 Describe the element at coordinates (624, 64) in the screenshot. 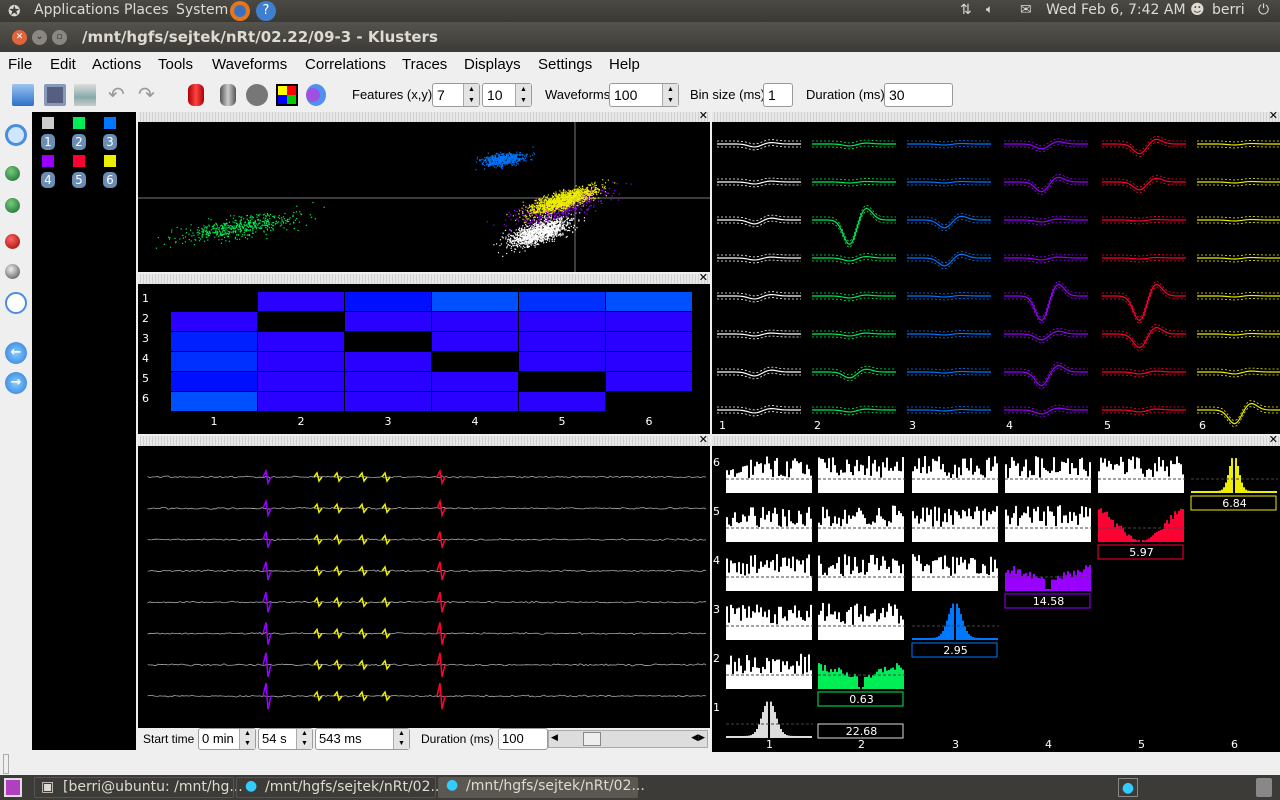

I see `menu-help: Help` at that location.